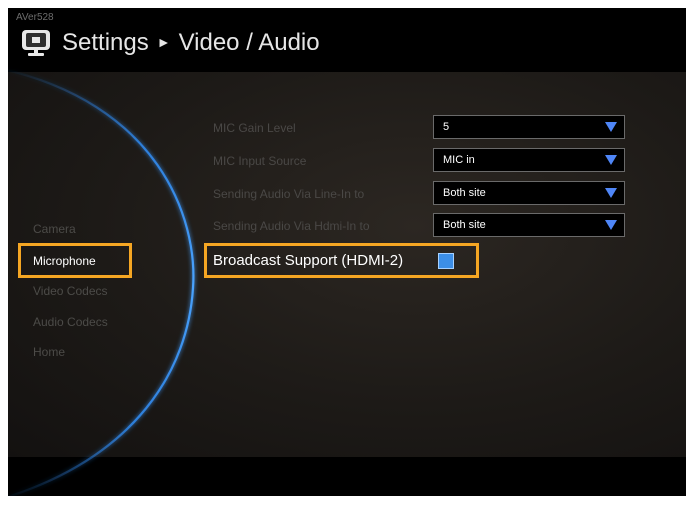  What do you see at coordinates (70, 322) in the screenshot?
I see `sidebar-item-audio-codecs: Audio Codecs` at bounding box center [70, 322].